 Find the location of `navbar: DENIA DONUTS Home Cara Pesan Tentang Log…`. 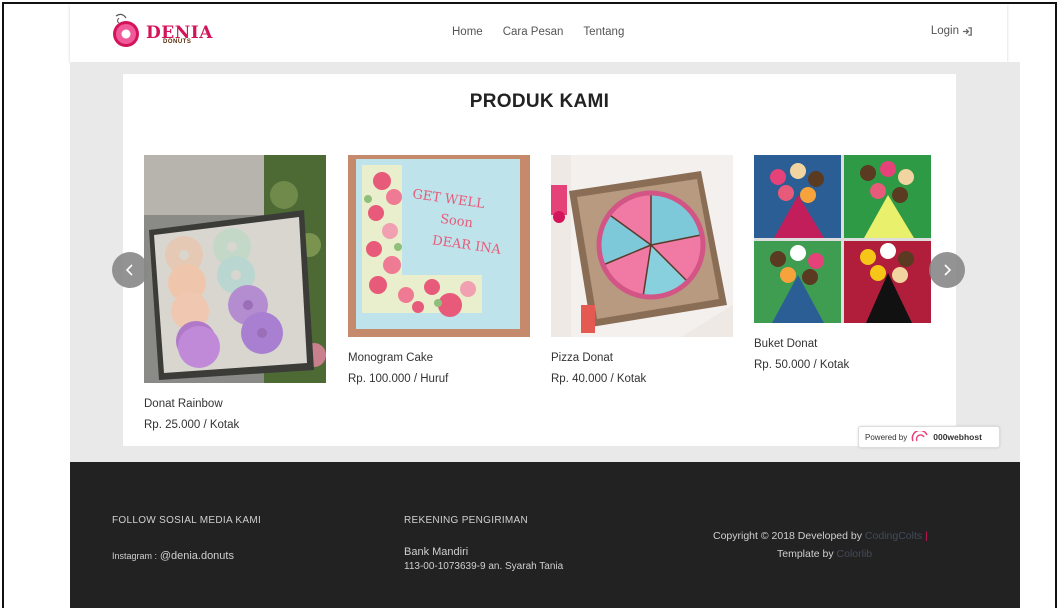

navbar: DENIA DONUTS Home Cara Pesan Tentang Log… is located at coordinates (538, 33).